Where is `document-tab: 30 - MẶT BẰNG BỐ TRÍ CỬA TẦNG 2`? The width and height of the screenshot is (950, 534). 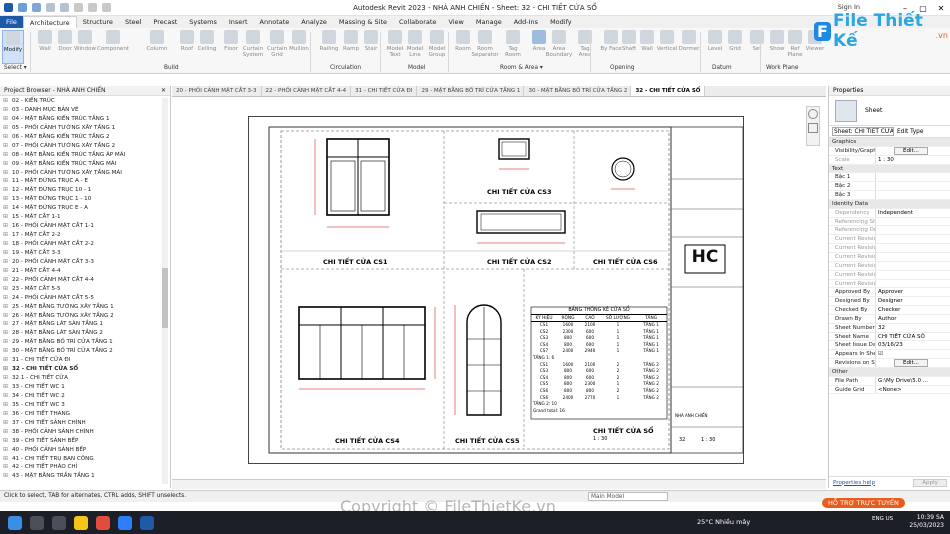
document-tab: 30 - MẶT BẰNG BỐ TRÍ CỬA TẦNG 2 is located at coordinates (578, 91).